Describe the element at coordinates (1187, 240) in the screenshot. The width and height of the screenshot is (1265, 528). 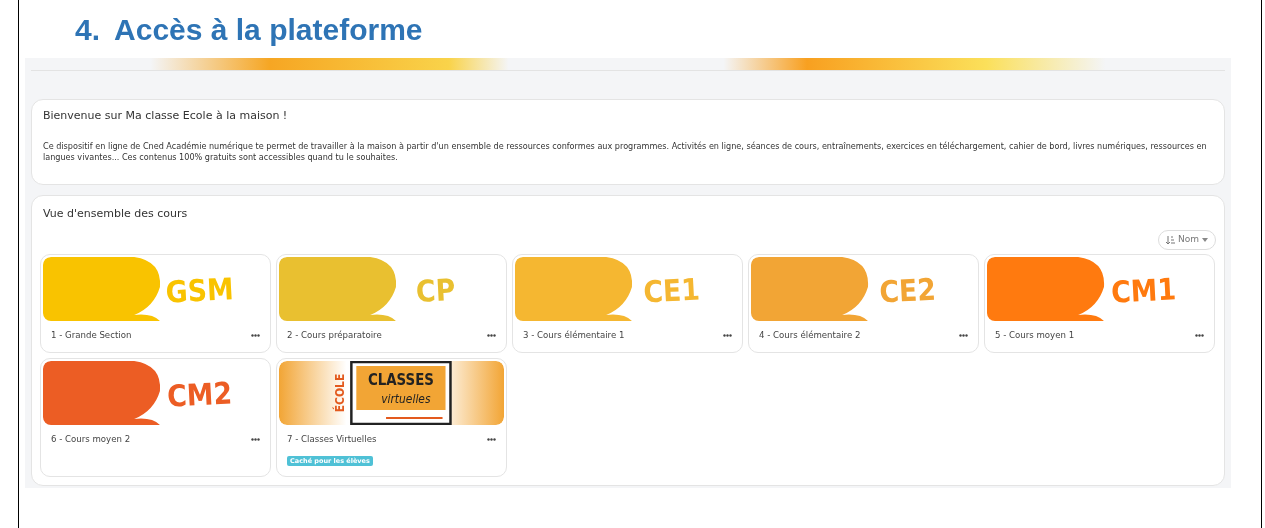
I see `sort-button: Nom` at that location.